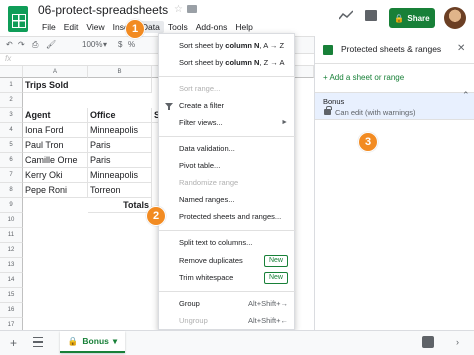 Image resolution: width=474 pixels, height=355 pixels. Describe the element at coordinates (11, 115) in the screenshot. I see `row-header: 3` at that location.